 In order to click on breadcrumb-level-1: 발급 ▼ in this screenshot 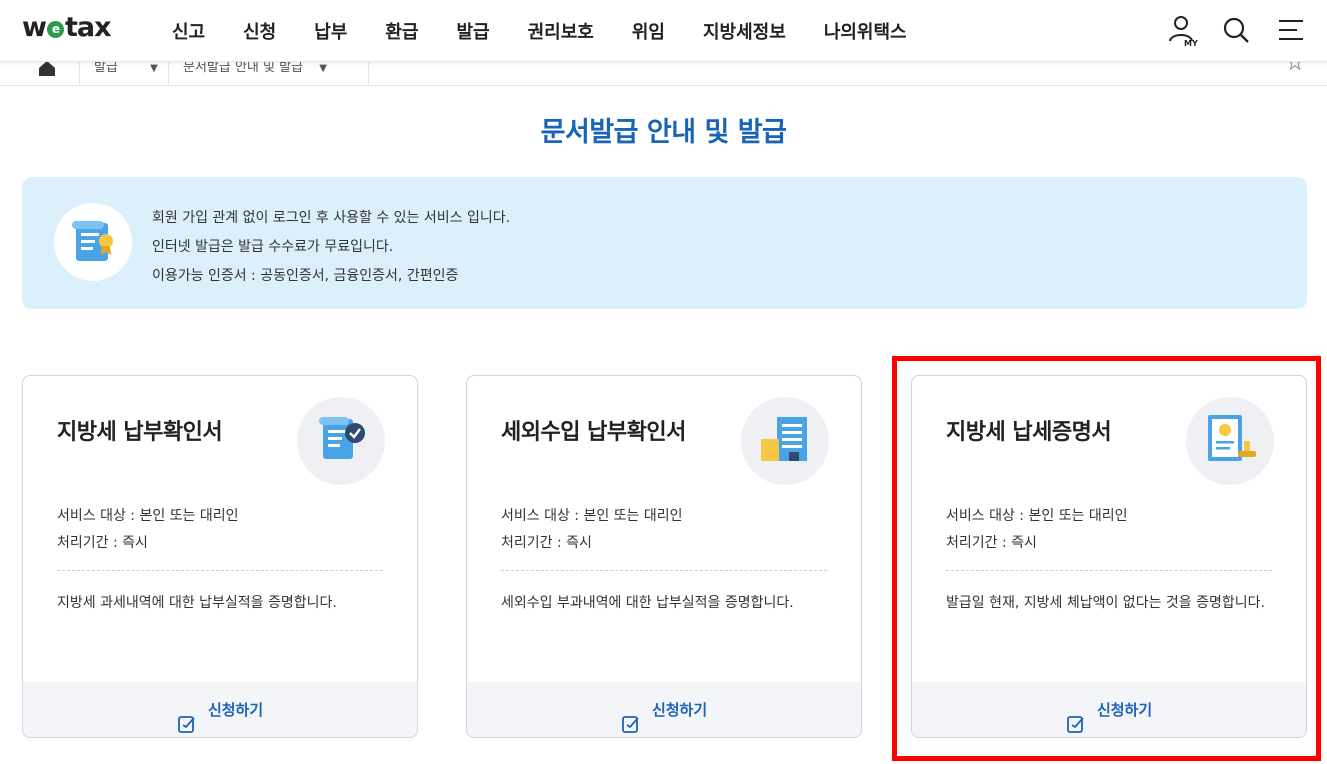, I will do `click(124, 73)`.